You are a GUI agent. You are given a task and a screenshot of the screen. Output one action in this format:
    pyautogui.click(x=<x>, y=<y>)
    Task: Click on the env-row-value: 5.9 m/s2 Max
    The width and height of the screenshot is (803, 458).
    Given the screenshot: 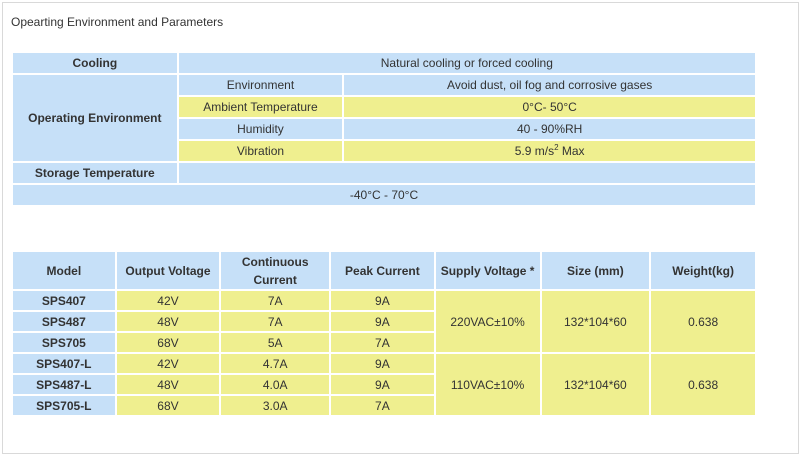 What is the action you would take?
    pyautogui.click(x=549, y=151)
    